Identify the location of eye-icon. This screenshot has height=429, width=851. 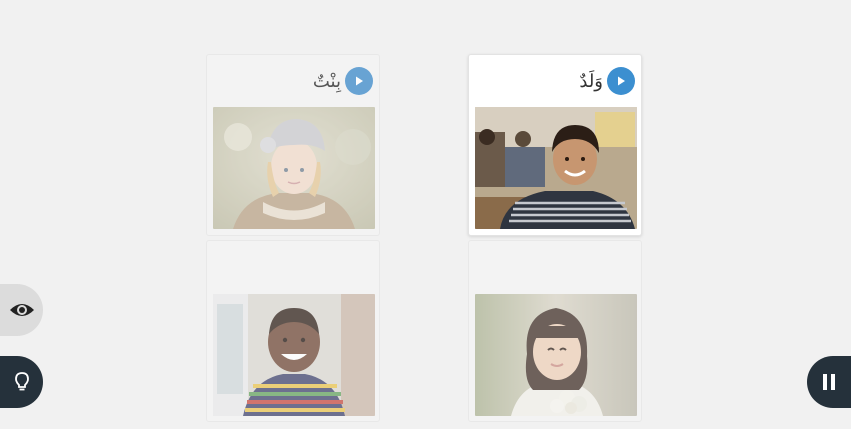
(21, 310).